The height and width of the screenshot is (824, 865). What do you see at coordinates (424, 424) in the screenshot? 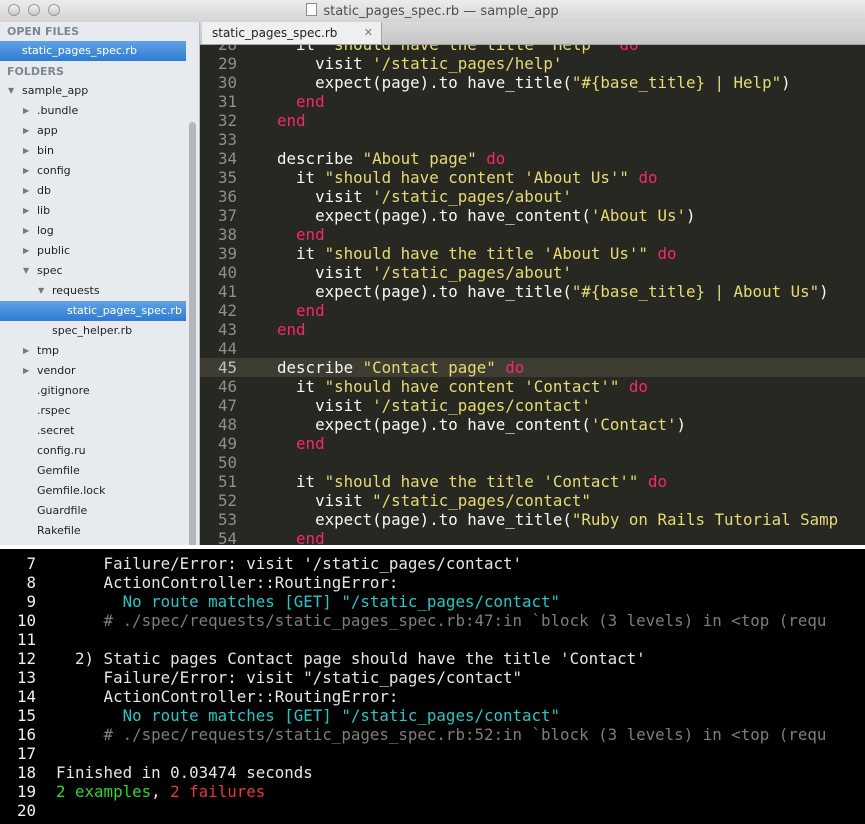
I see `code-token: expect(page).to have_content(` at bounding box center [424, 424].